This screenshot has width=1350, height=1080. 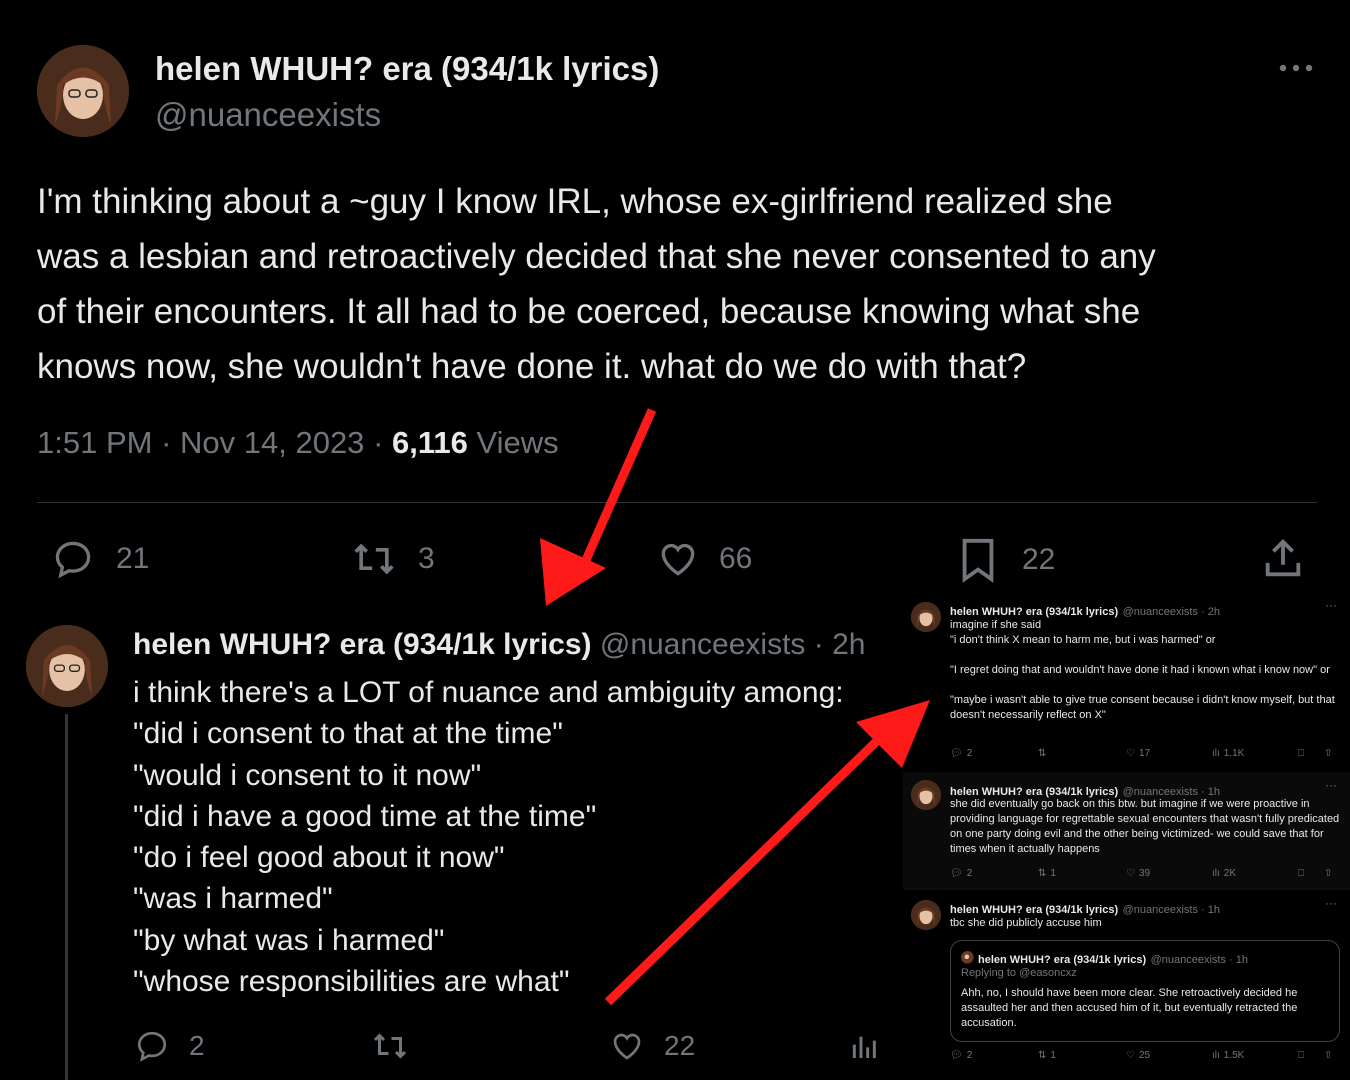 I want to click on arrow-up-right, so click(x=767, y=853).